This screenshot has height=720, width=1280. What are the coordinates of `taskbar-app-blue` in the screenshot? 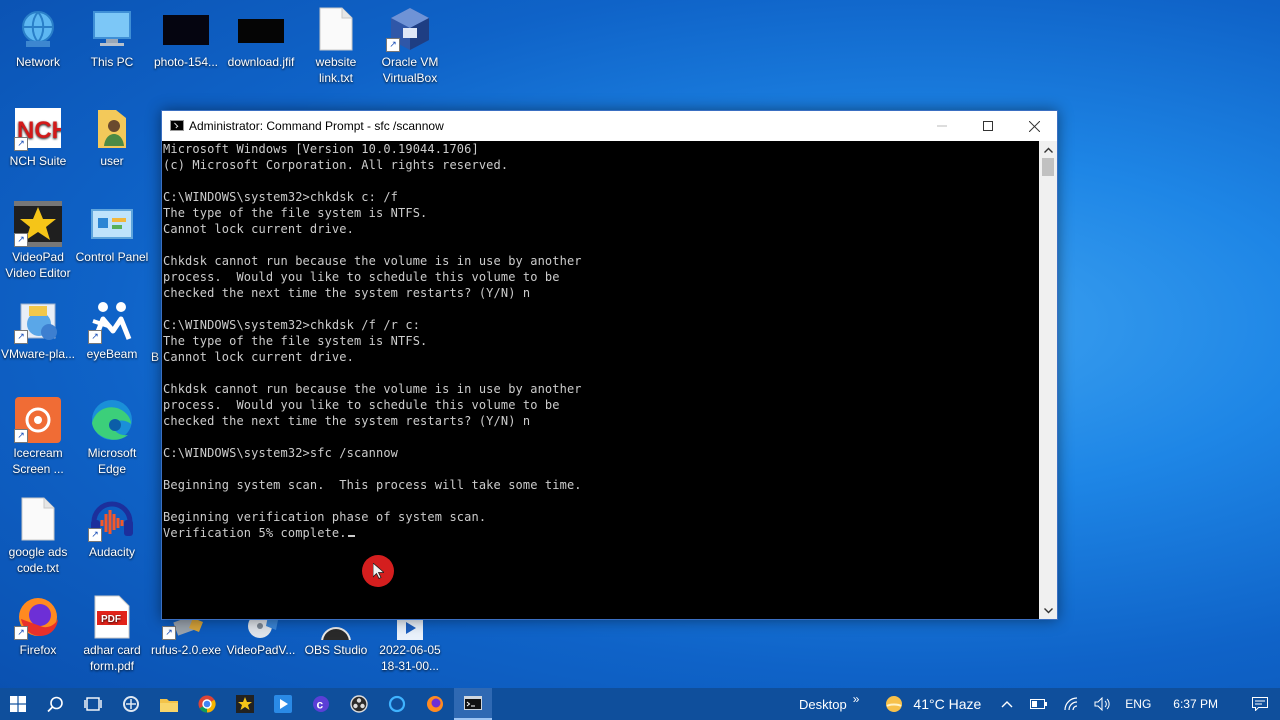 It's located at (283, 704).